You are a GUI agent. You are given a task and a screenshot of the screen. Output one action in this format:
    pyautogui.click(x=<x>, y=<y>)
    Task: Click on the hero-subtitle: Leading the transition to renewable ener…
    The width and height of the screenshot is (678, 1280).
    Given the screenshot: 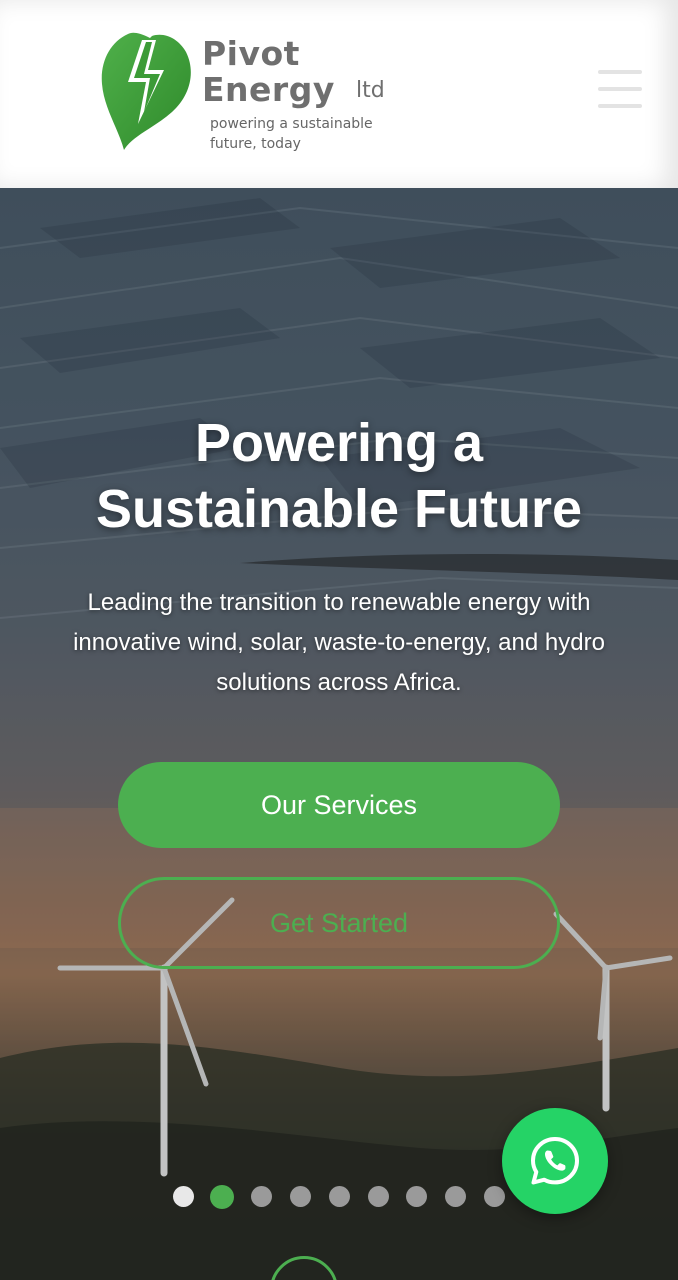 What is the action you would take?
    pyautogui.click(x=339, y=643)
    